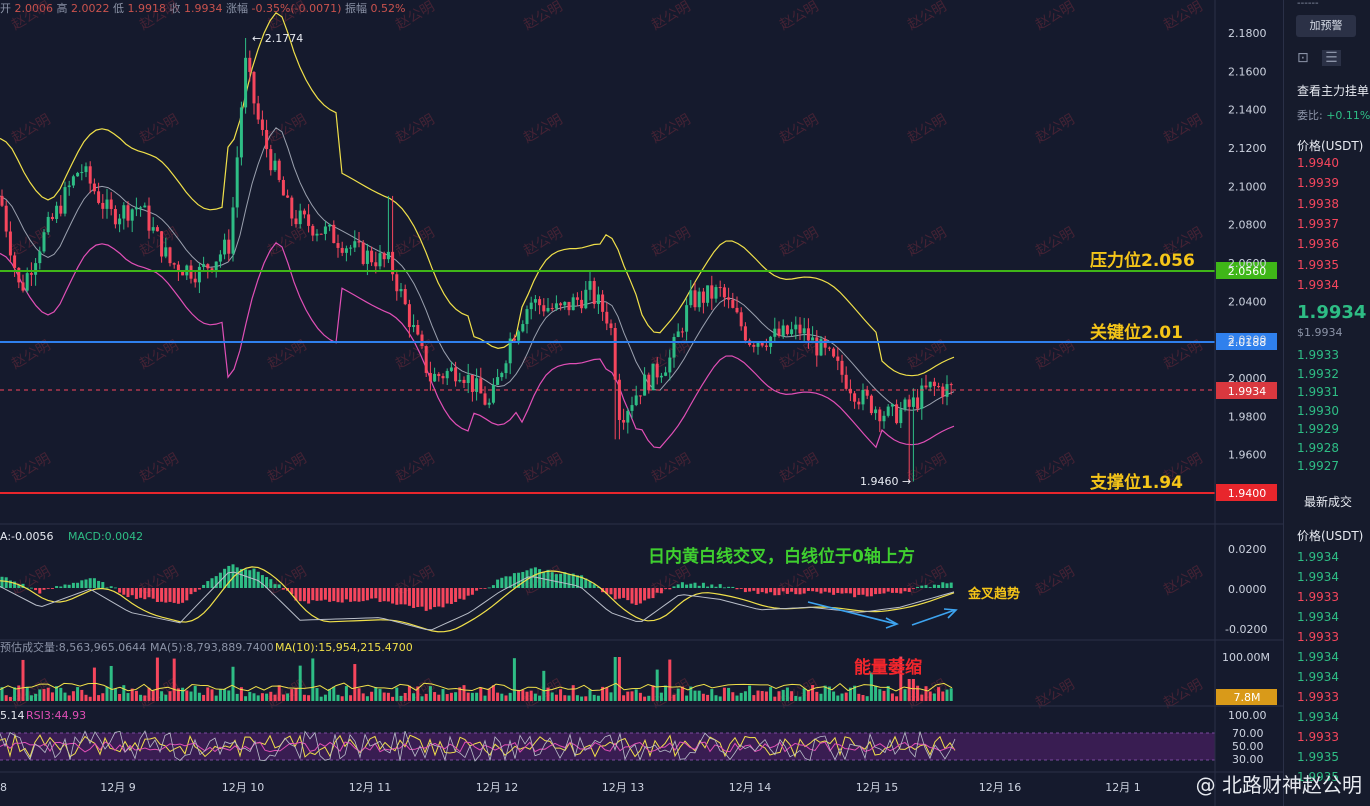 The width and height of the screenshot is (1370, 806). What do you see at coordinates (1318, 757) in the screenshot?
I see `trade-price-row: 1.9935` at bounding box center [1318, 757].